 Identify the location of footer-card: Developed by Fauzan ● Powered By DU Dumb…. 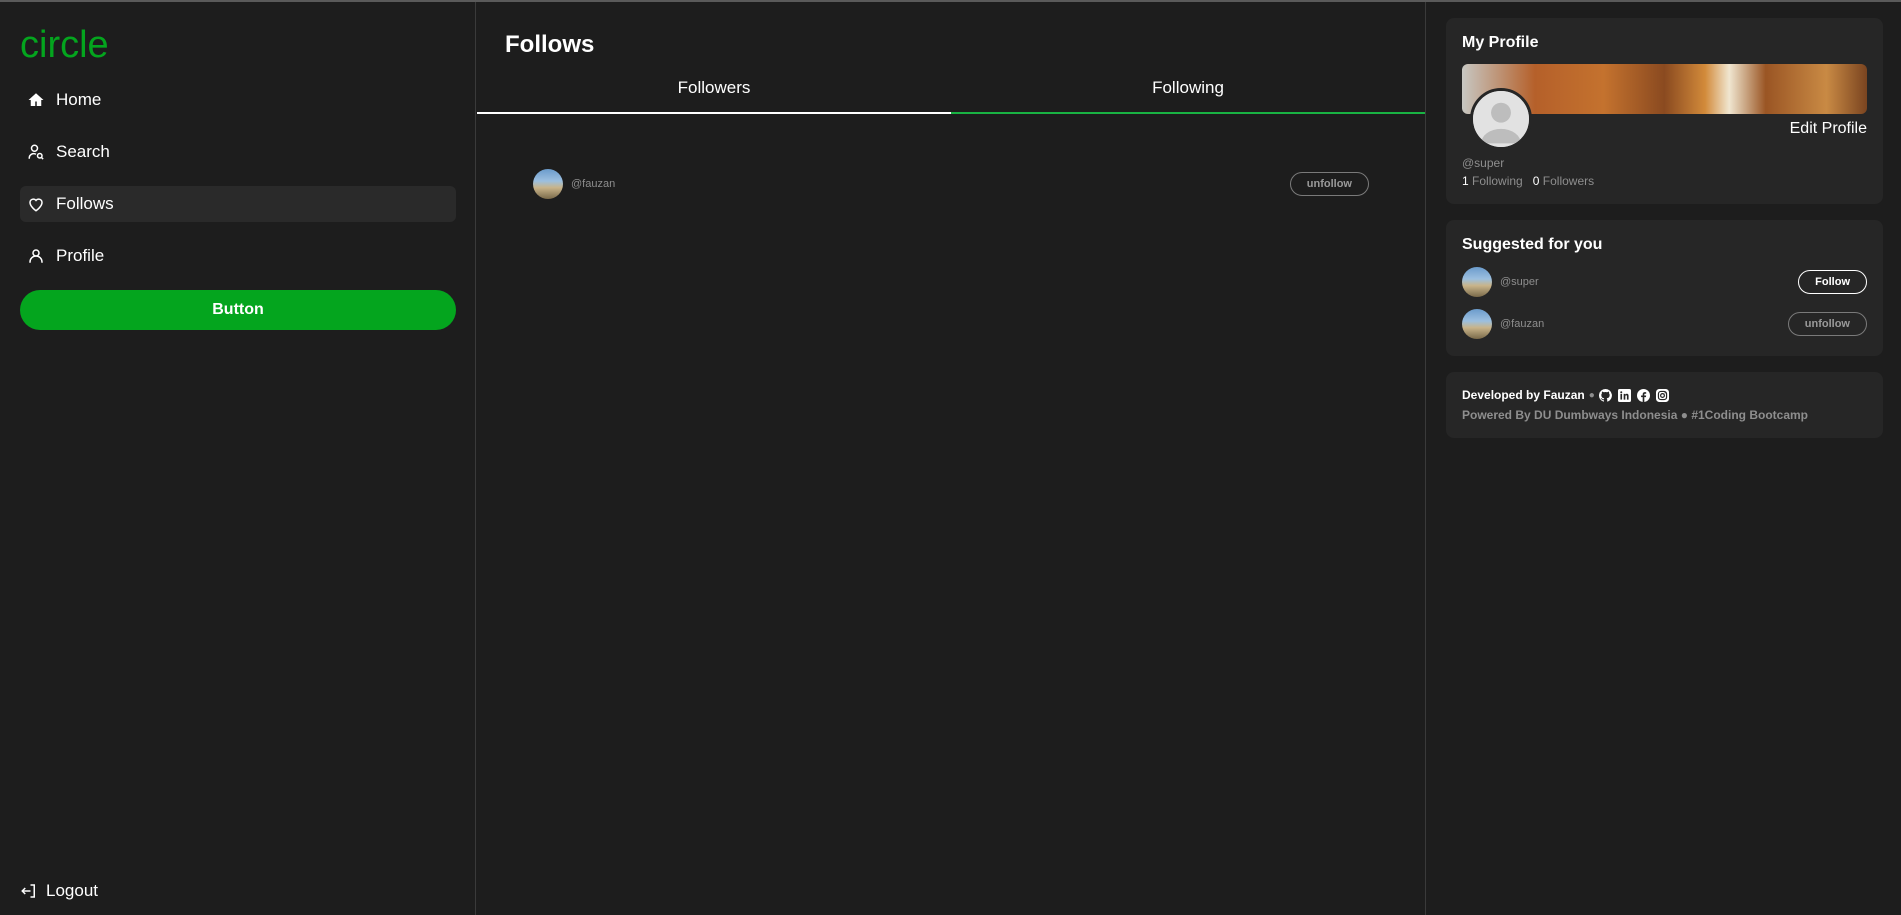
(1664, 405).